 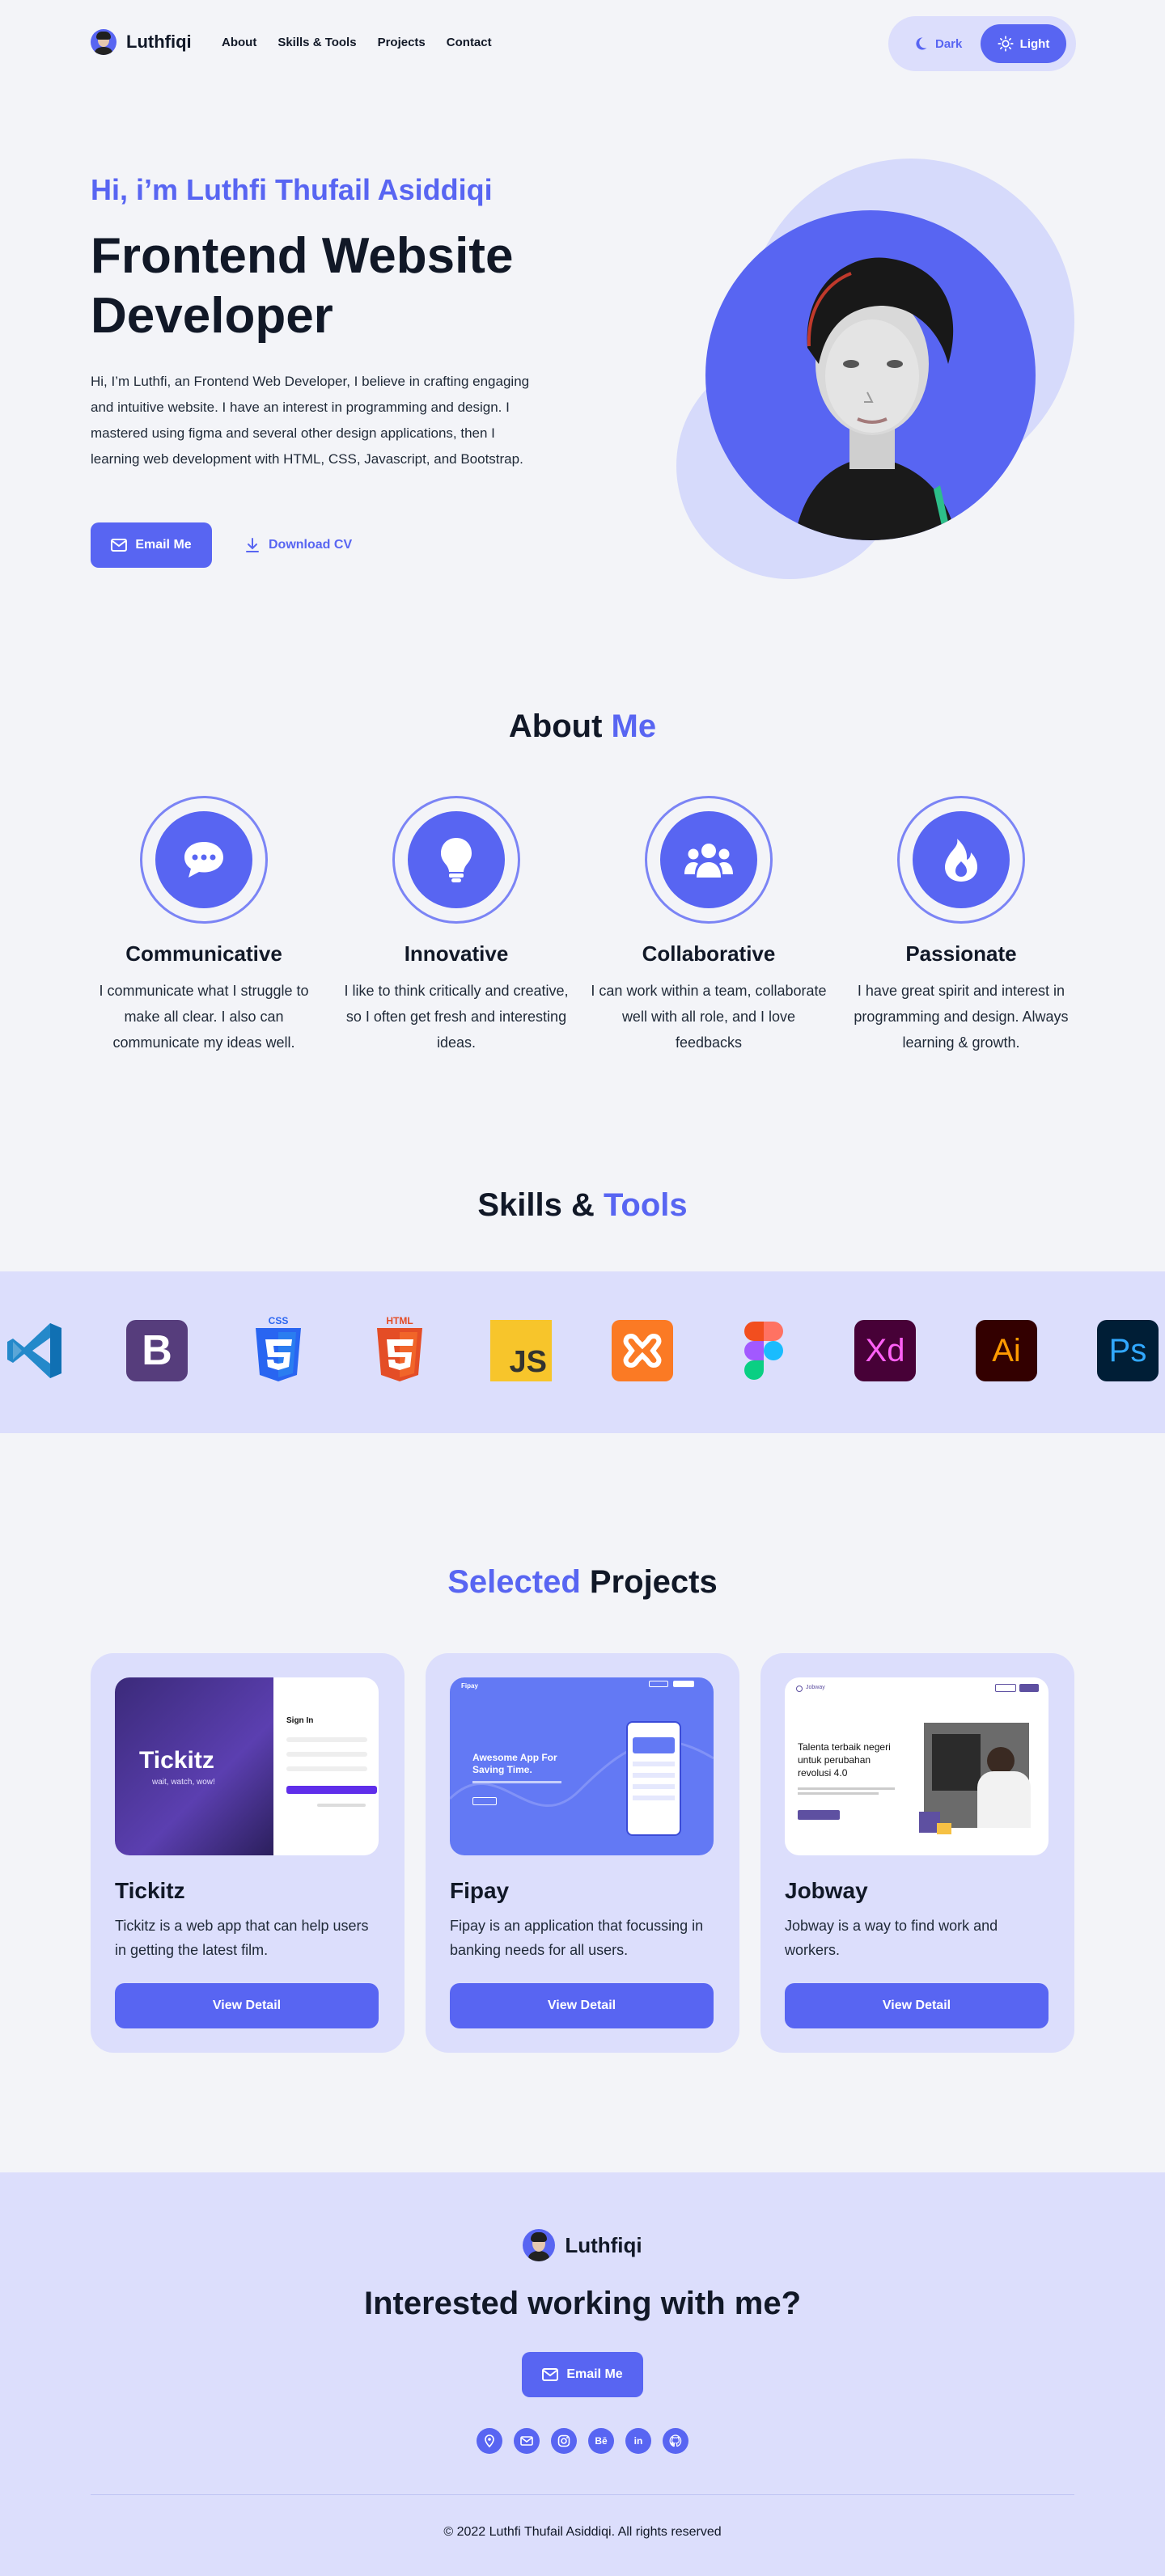 I want to click on css3-icon-label: CSS, so click(x=278, y=1321).